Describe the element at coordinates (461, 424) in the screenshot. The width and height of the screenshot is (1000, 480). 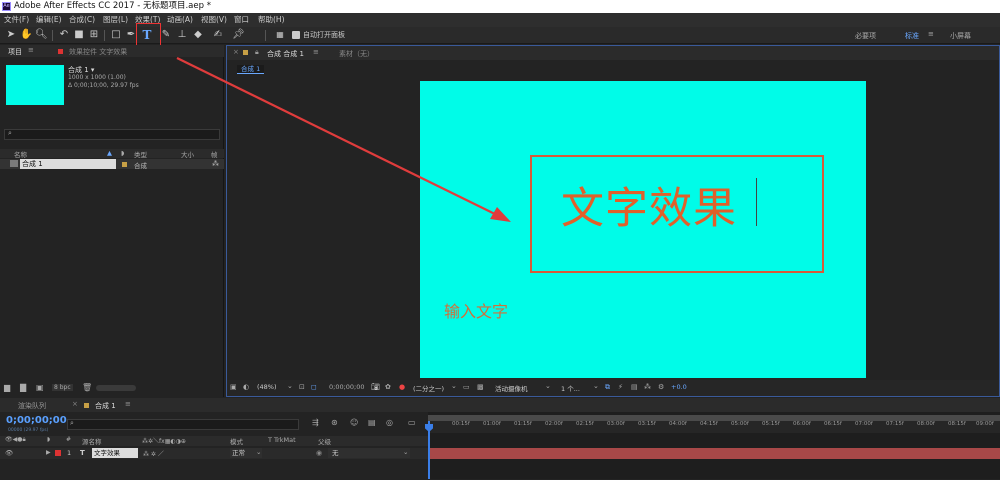
I see `tick: 00:15f` at that location.